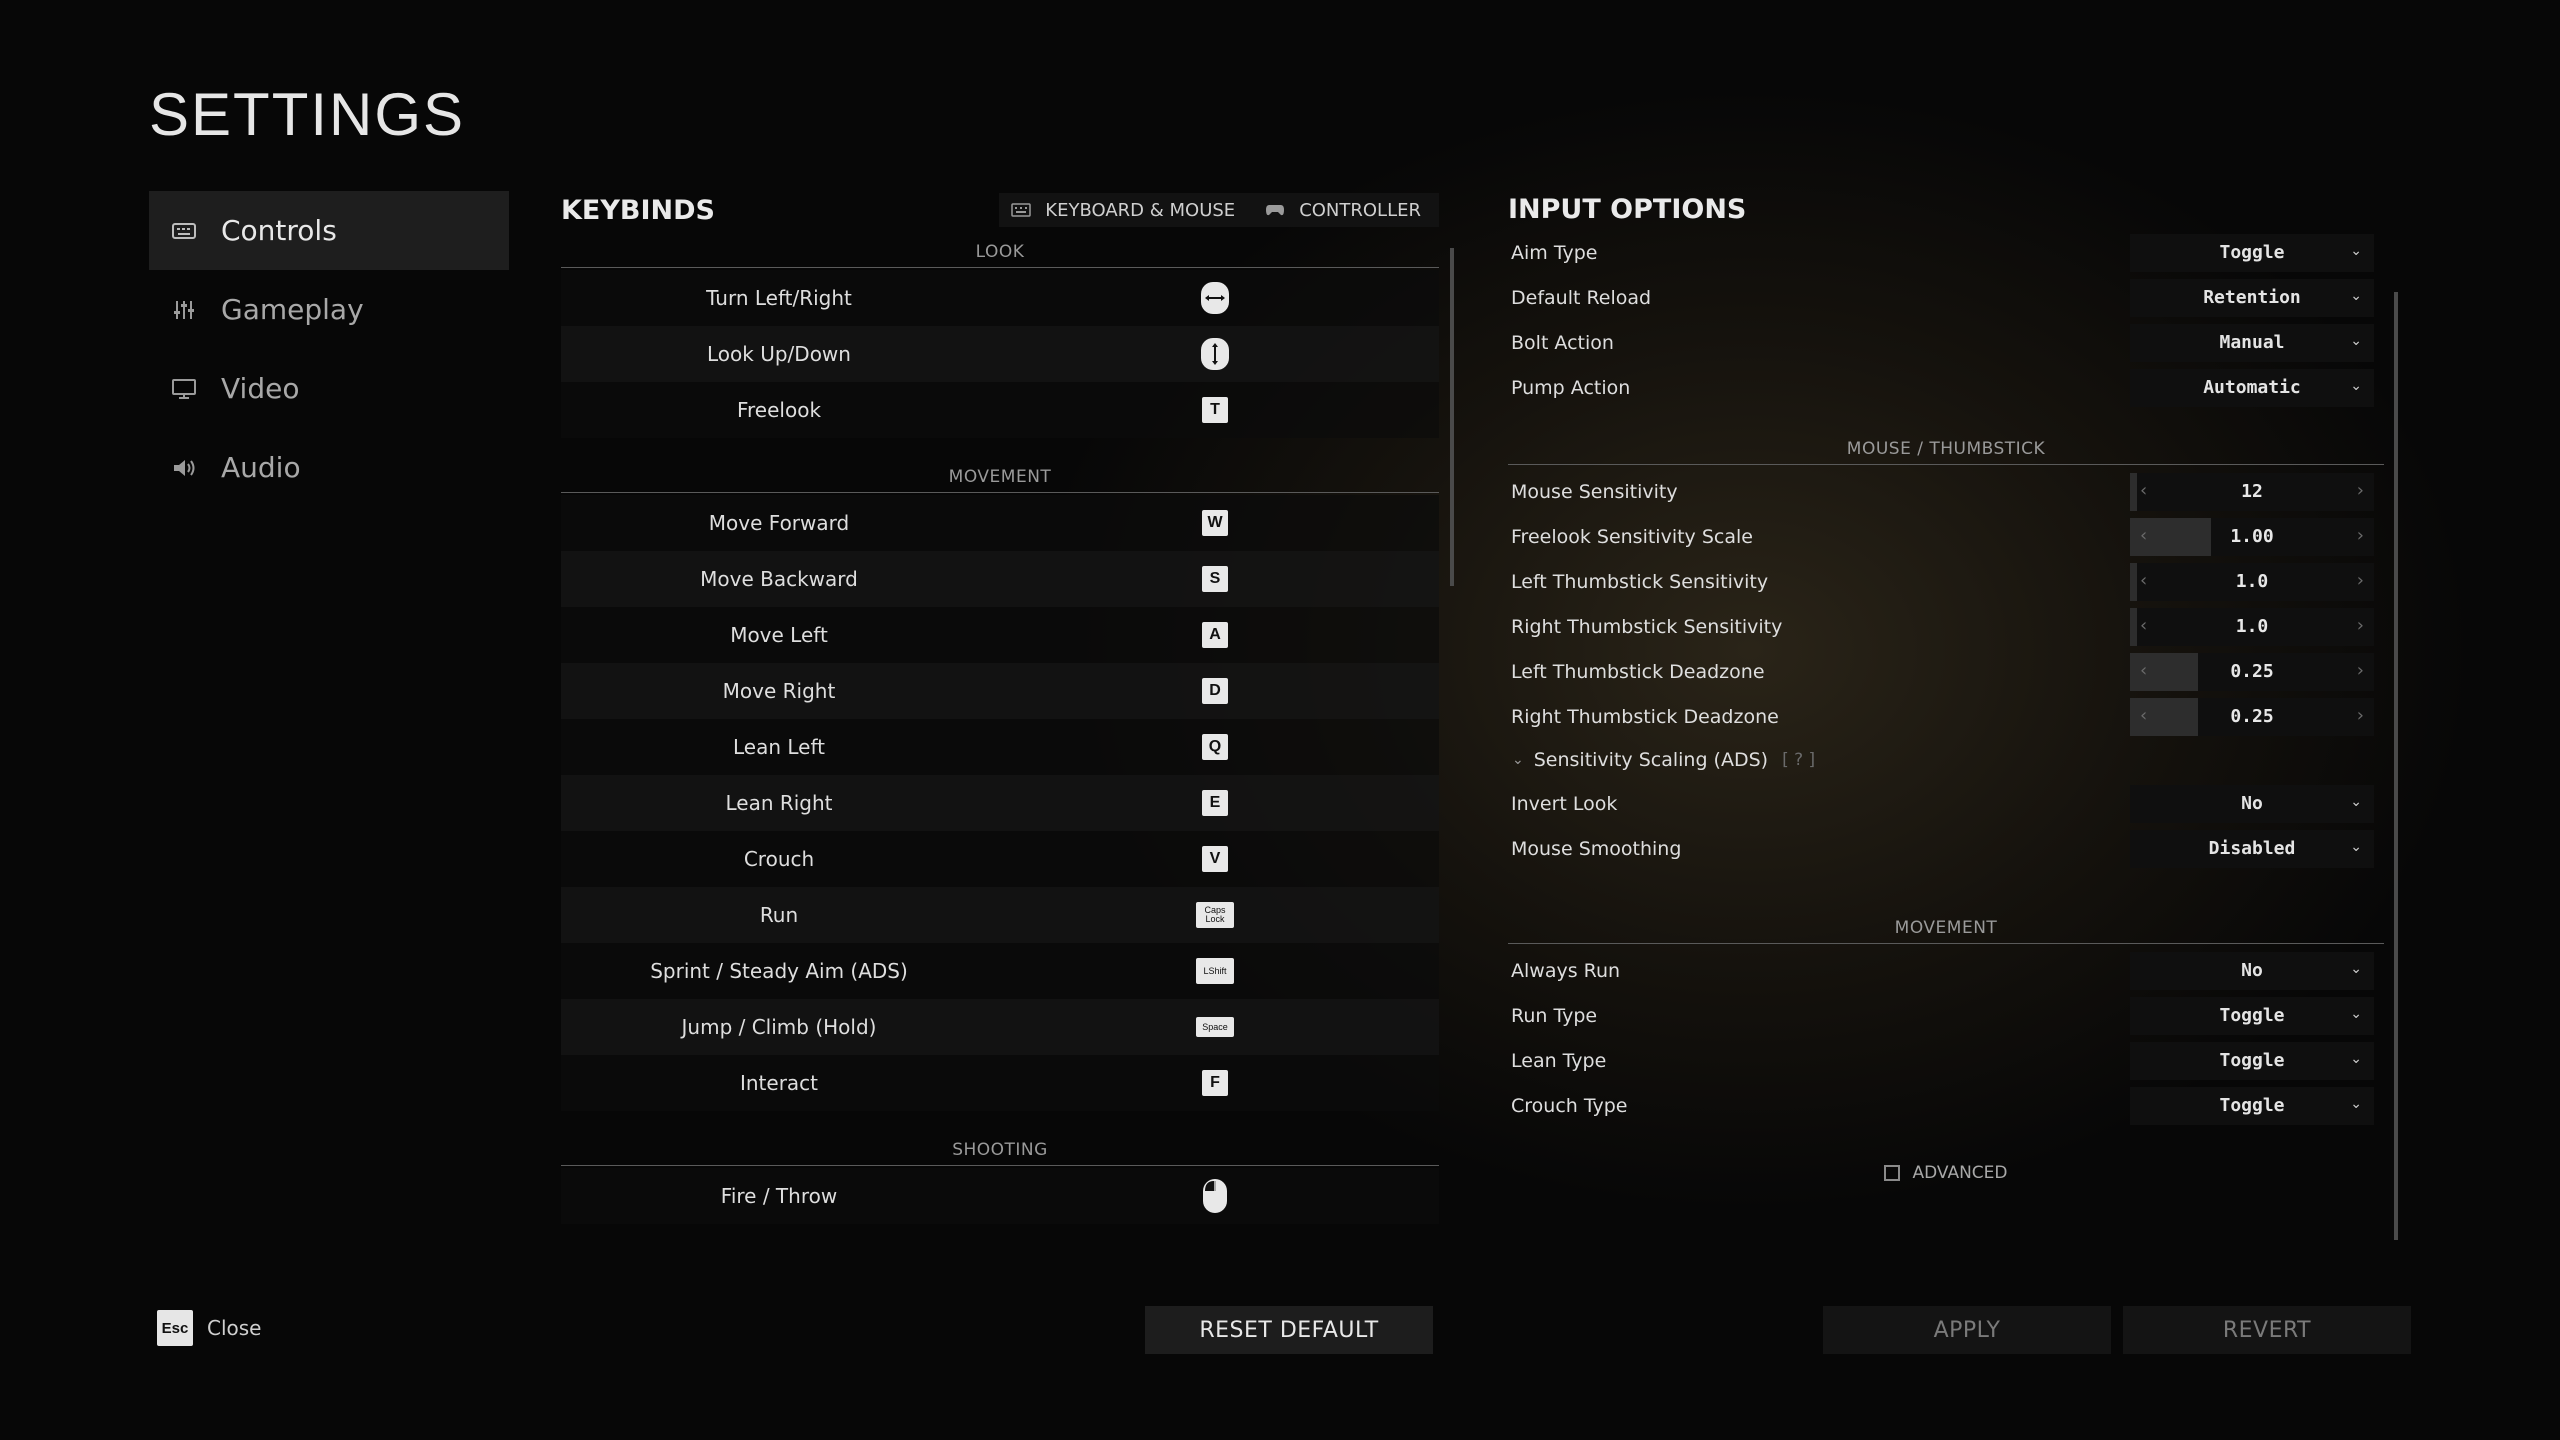 This screenshot has height=1440, width=2560. I want to click on nav-item-audio: Audio, so click(329, 467).